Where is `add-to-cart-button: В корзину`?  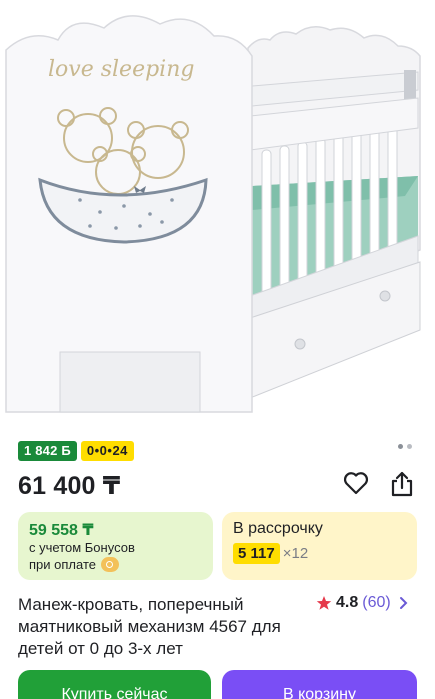
add-to-cart-button: В корзину is located at coordinates (319, 684).